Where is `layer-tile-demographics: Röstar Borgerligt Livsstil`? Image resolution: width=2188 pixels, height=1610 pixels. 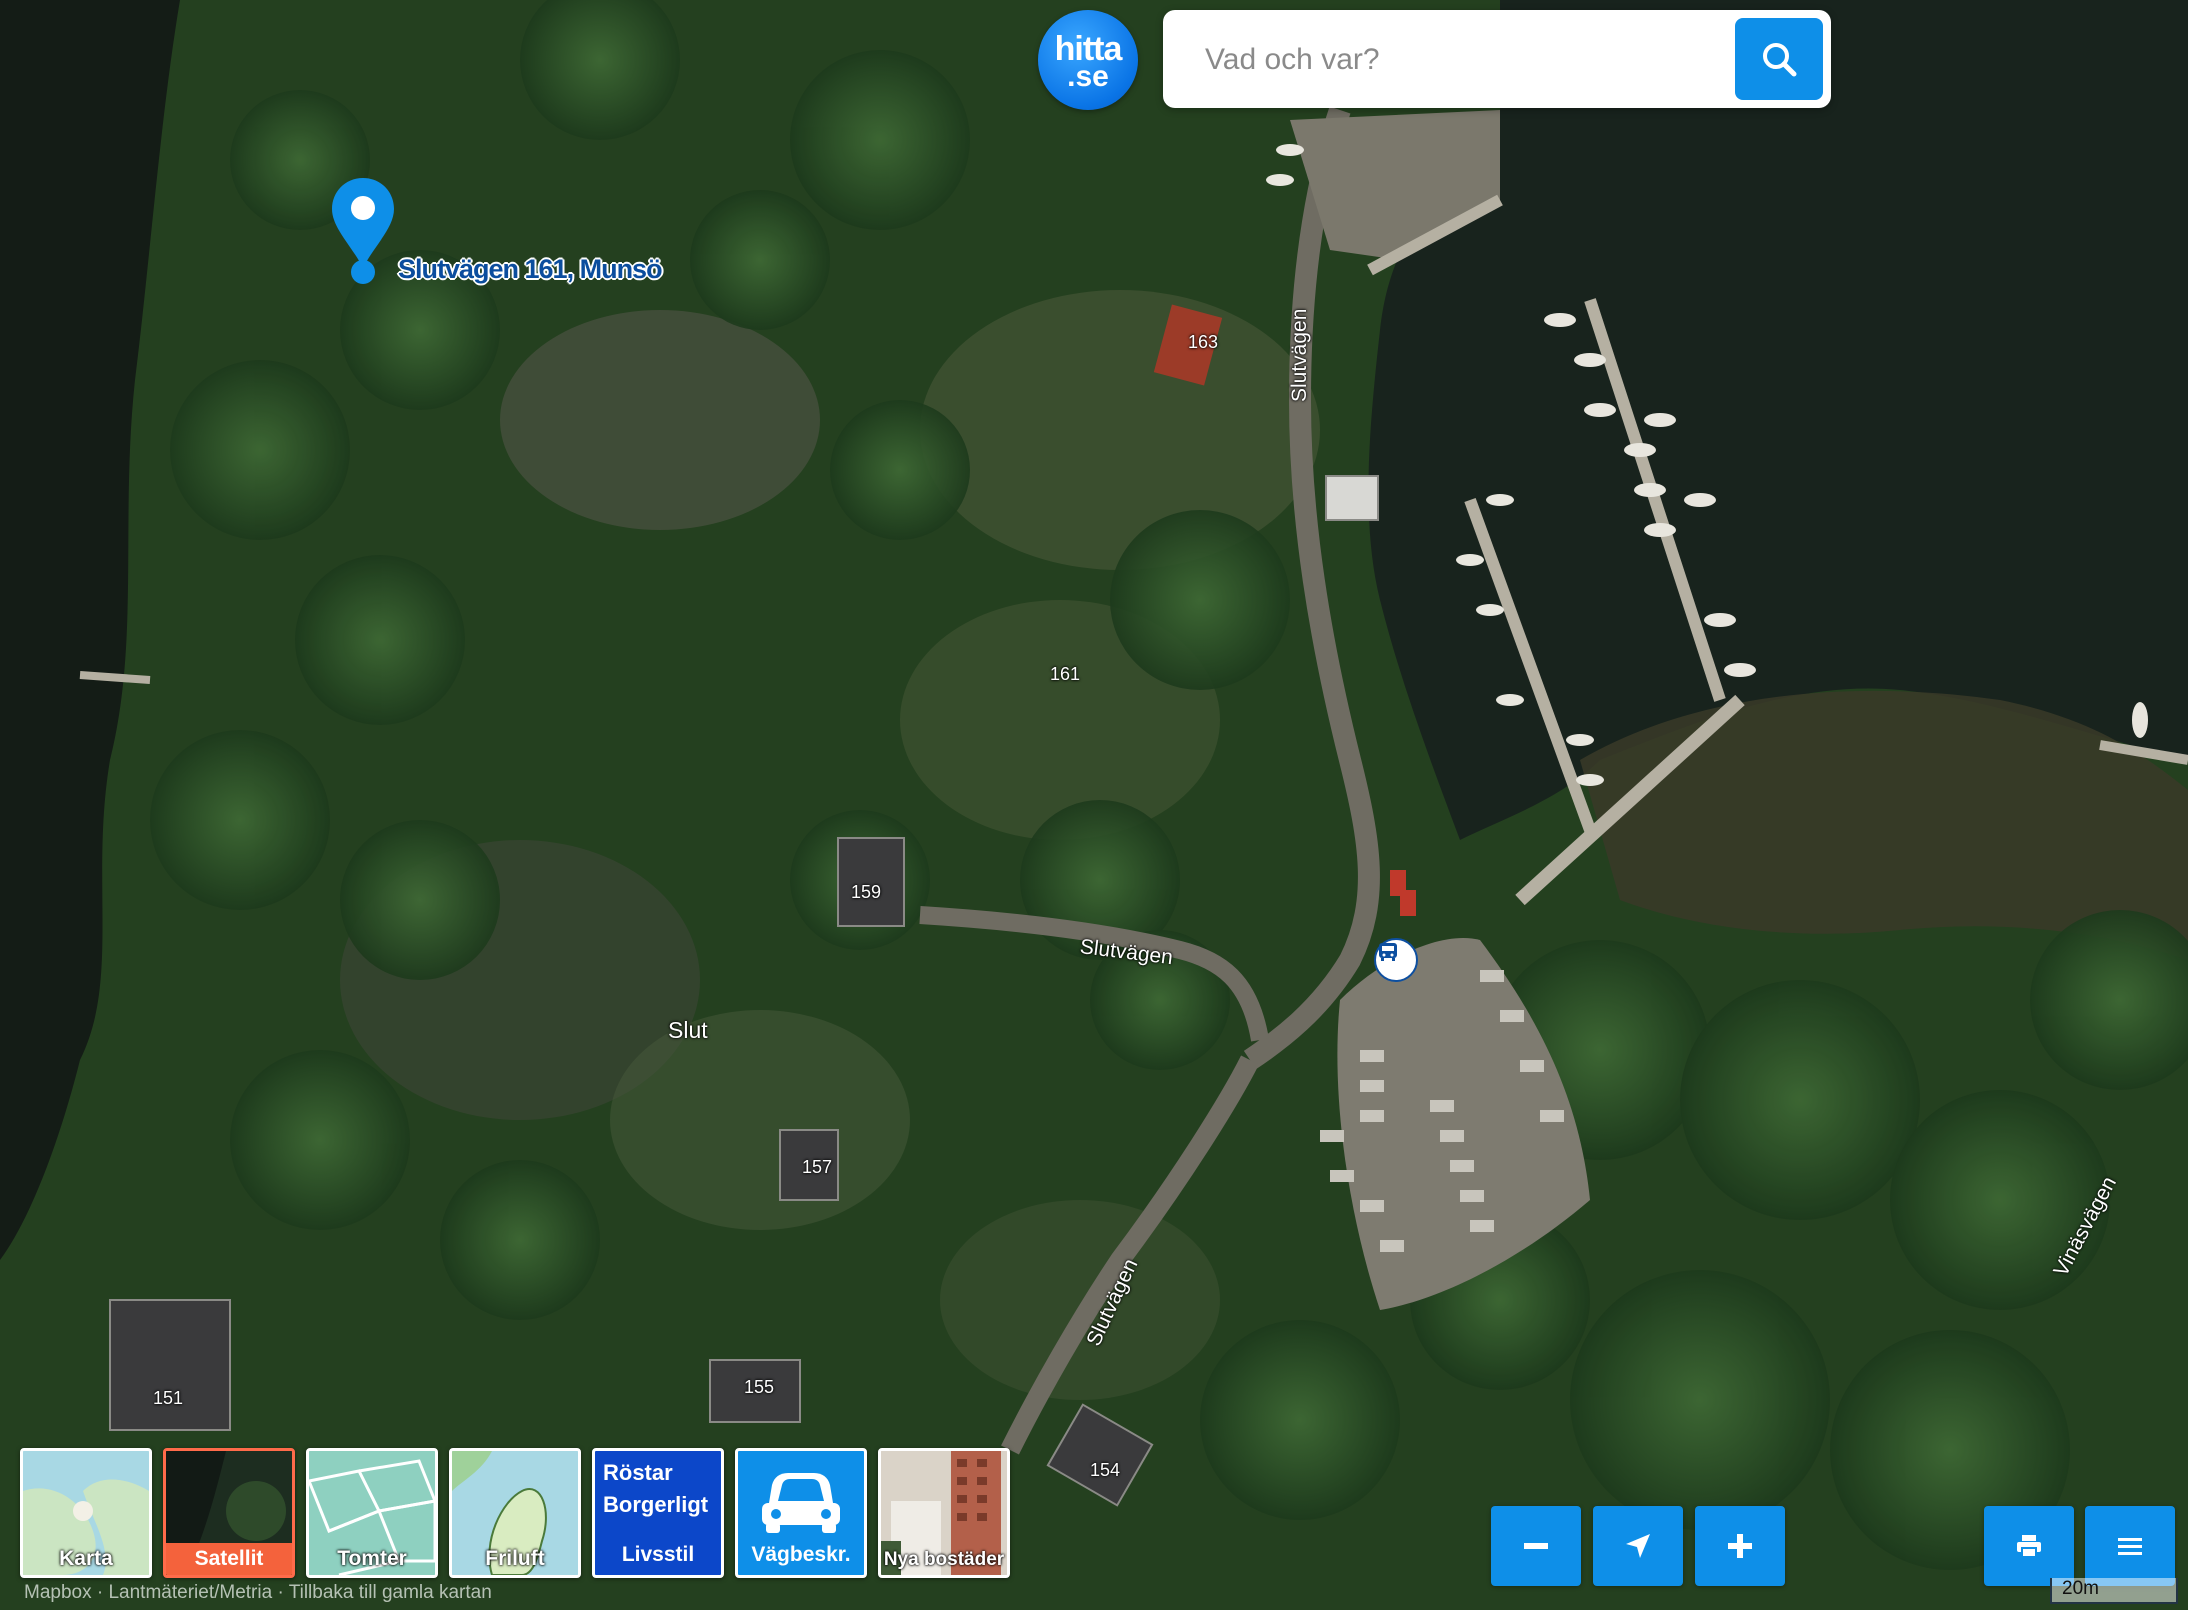 layer-tile-demographics: Röstar Borgerligt Livsstil is located at coordinates (658, 1513).